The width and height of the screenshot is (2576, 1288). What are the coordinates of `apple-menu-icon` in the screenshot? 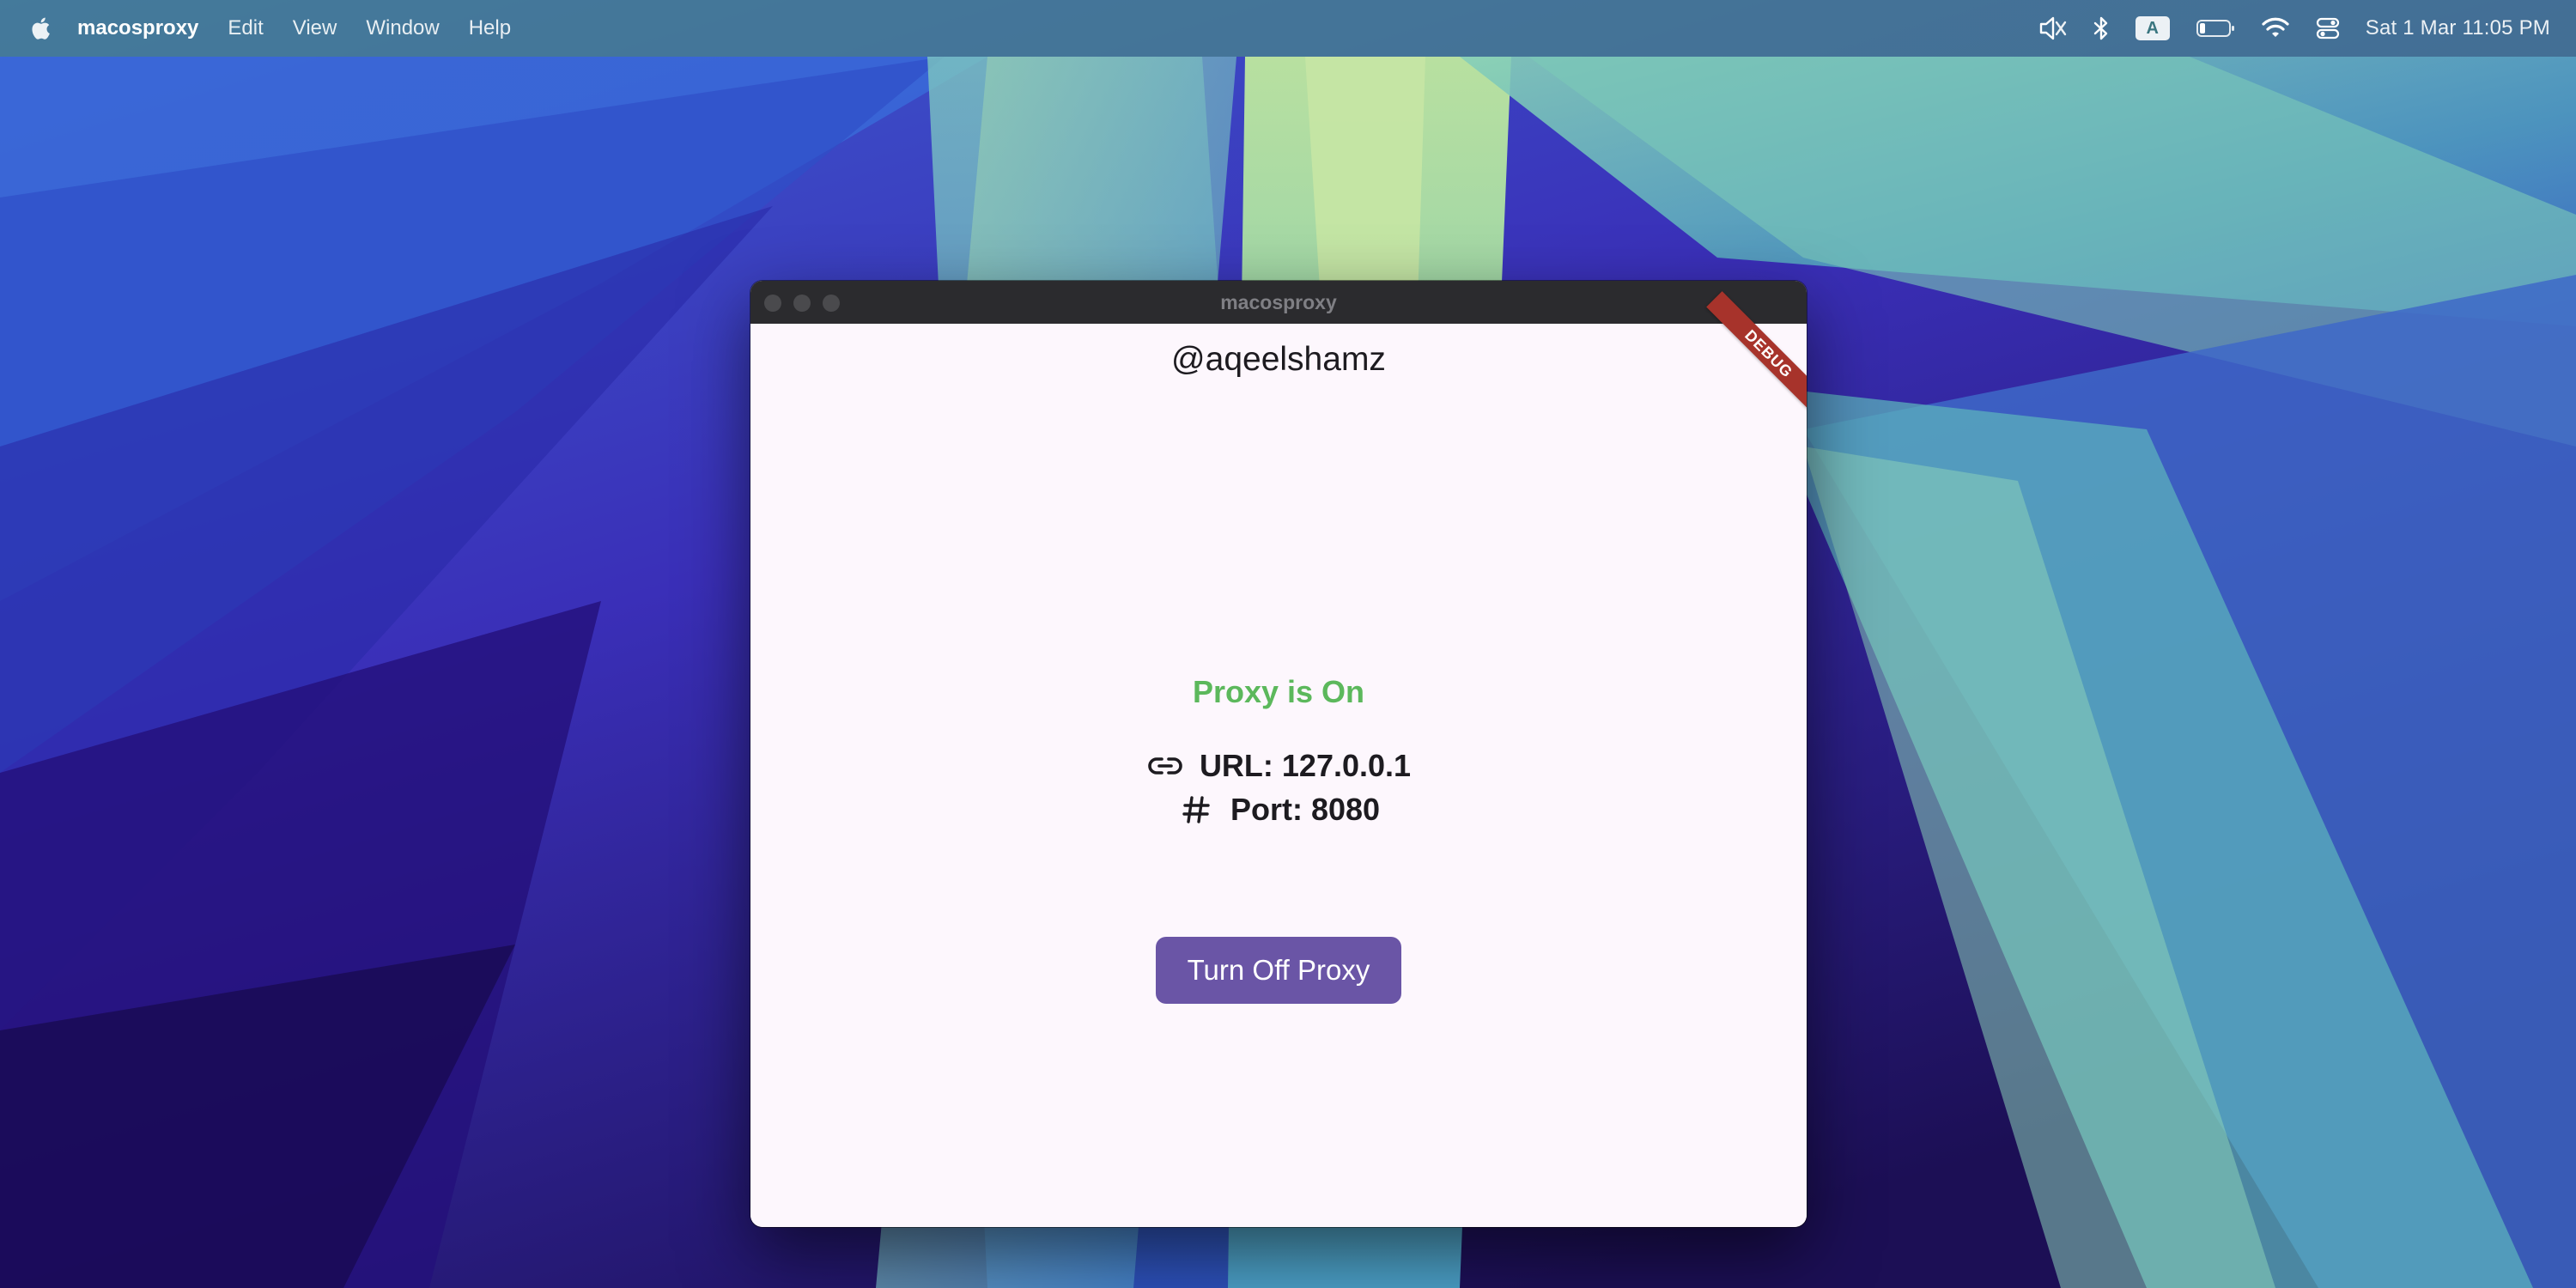 It's located at (40, 28).